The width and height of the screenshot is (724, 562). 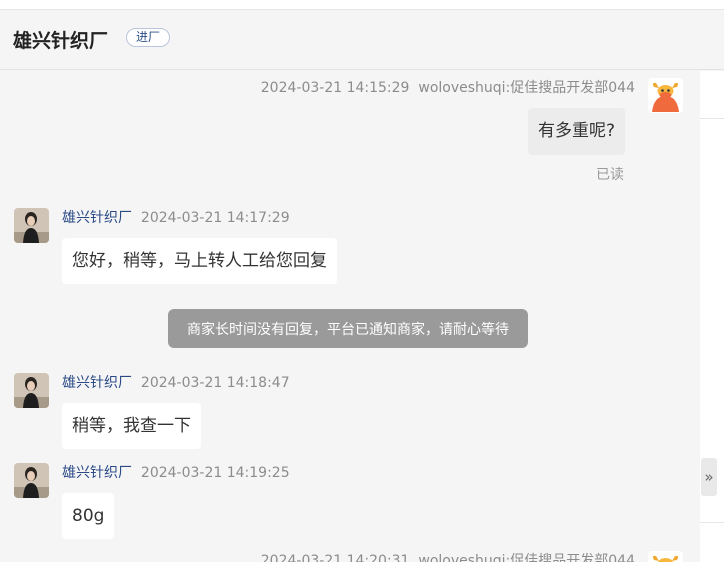 What do you see at coordinates (88, 516) in the screenshot?
I see `message-bubble: 80g` at bounding box center [88, 516].